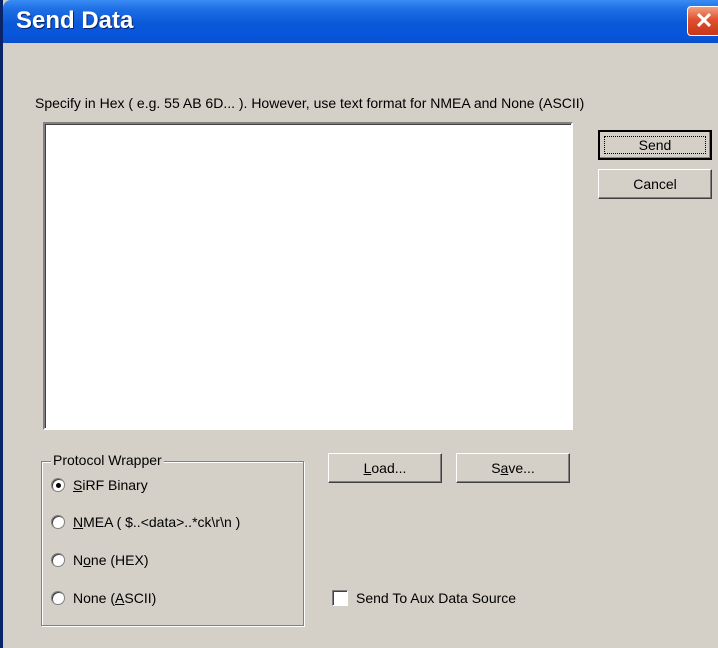 The height and width of the screenshot is (648, 718). I want to click on radio-nmea: NMEA ( $..<data>..*ck\r\n ), so click(145, 522).